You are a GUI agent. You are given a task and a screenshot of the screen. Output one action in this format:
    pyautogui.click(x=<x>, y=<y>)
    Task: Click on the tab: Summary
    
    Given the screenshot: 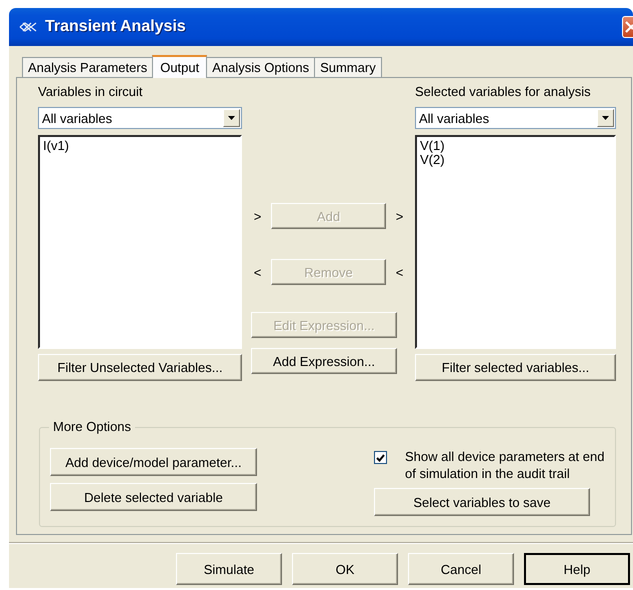 What is the action you would take?
    pyautogui.click(x=348, y=67)
    